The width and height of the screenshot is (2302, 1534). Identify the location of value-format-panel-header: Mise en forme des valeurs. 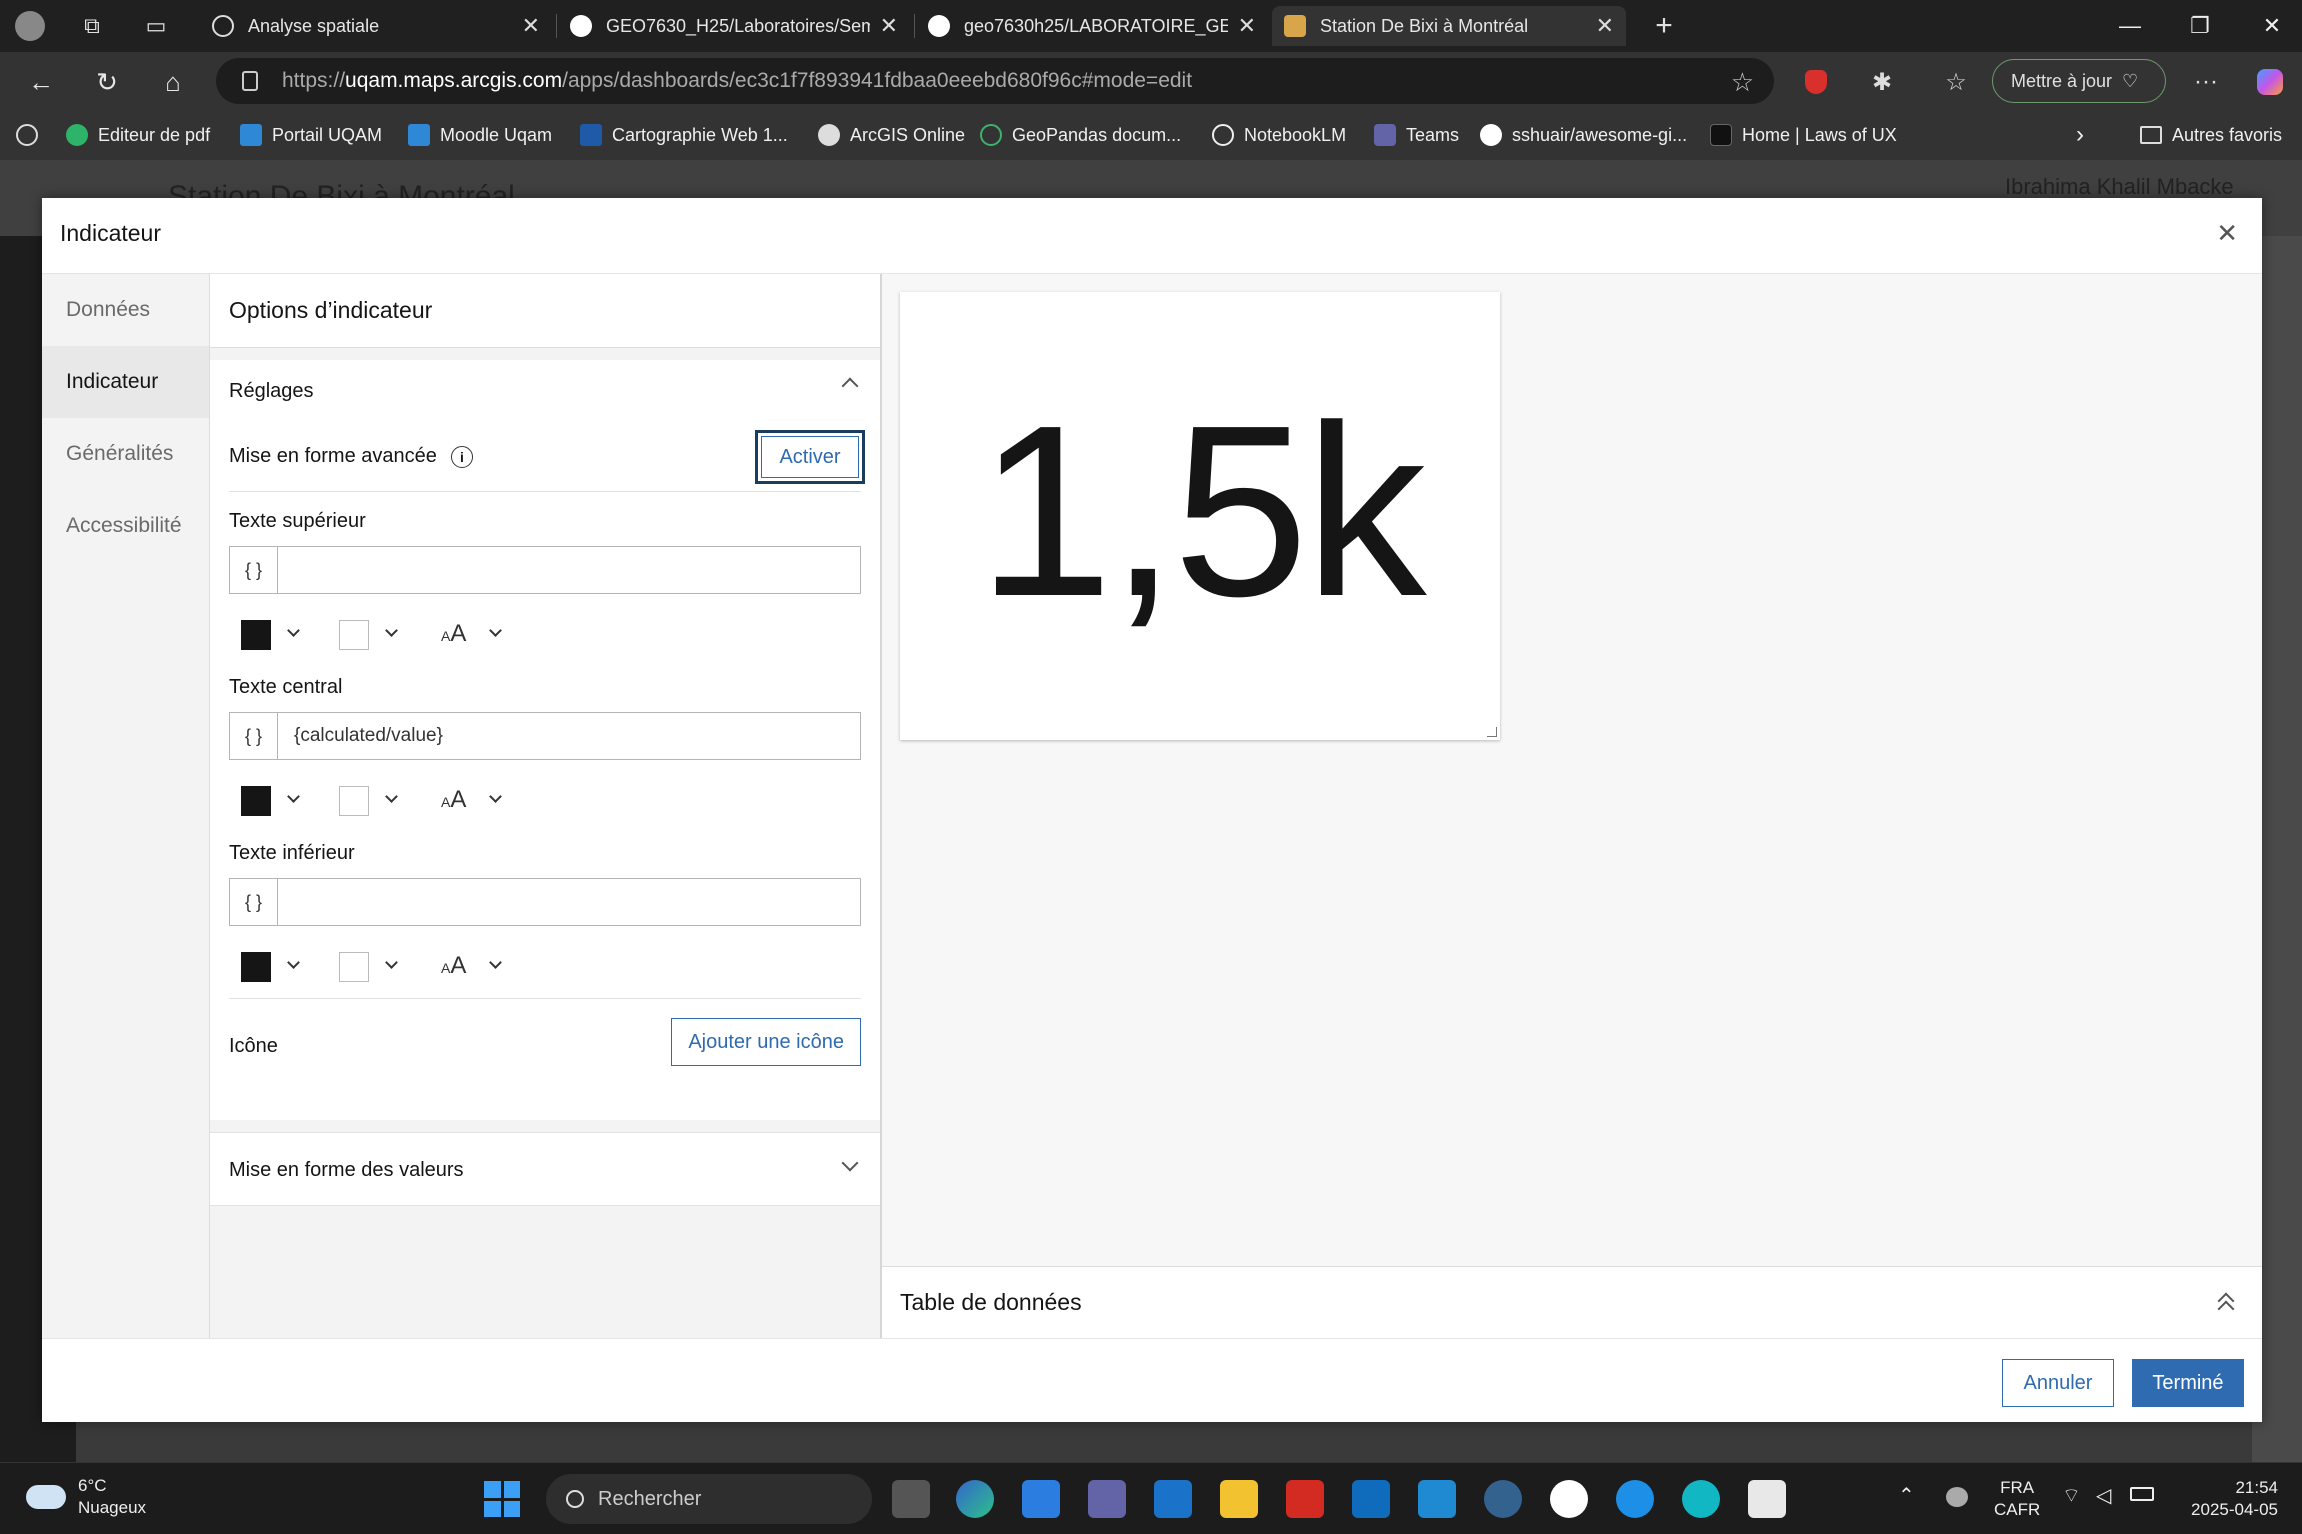
(545, 1170).